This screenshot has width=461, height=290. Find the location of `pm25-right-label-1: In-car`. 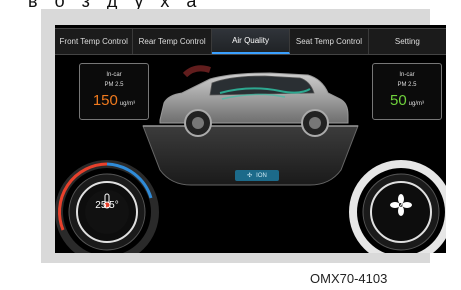

pm25-right-label-1: In-car is located at coordinates (407, 75).